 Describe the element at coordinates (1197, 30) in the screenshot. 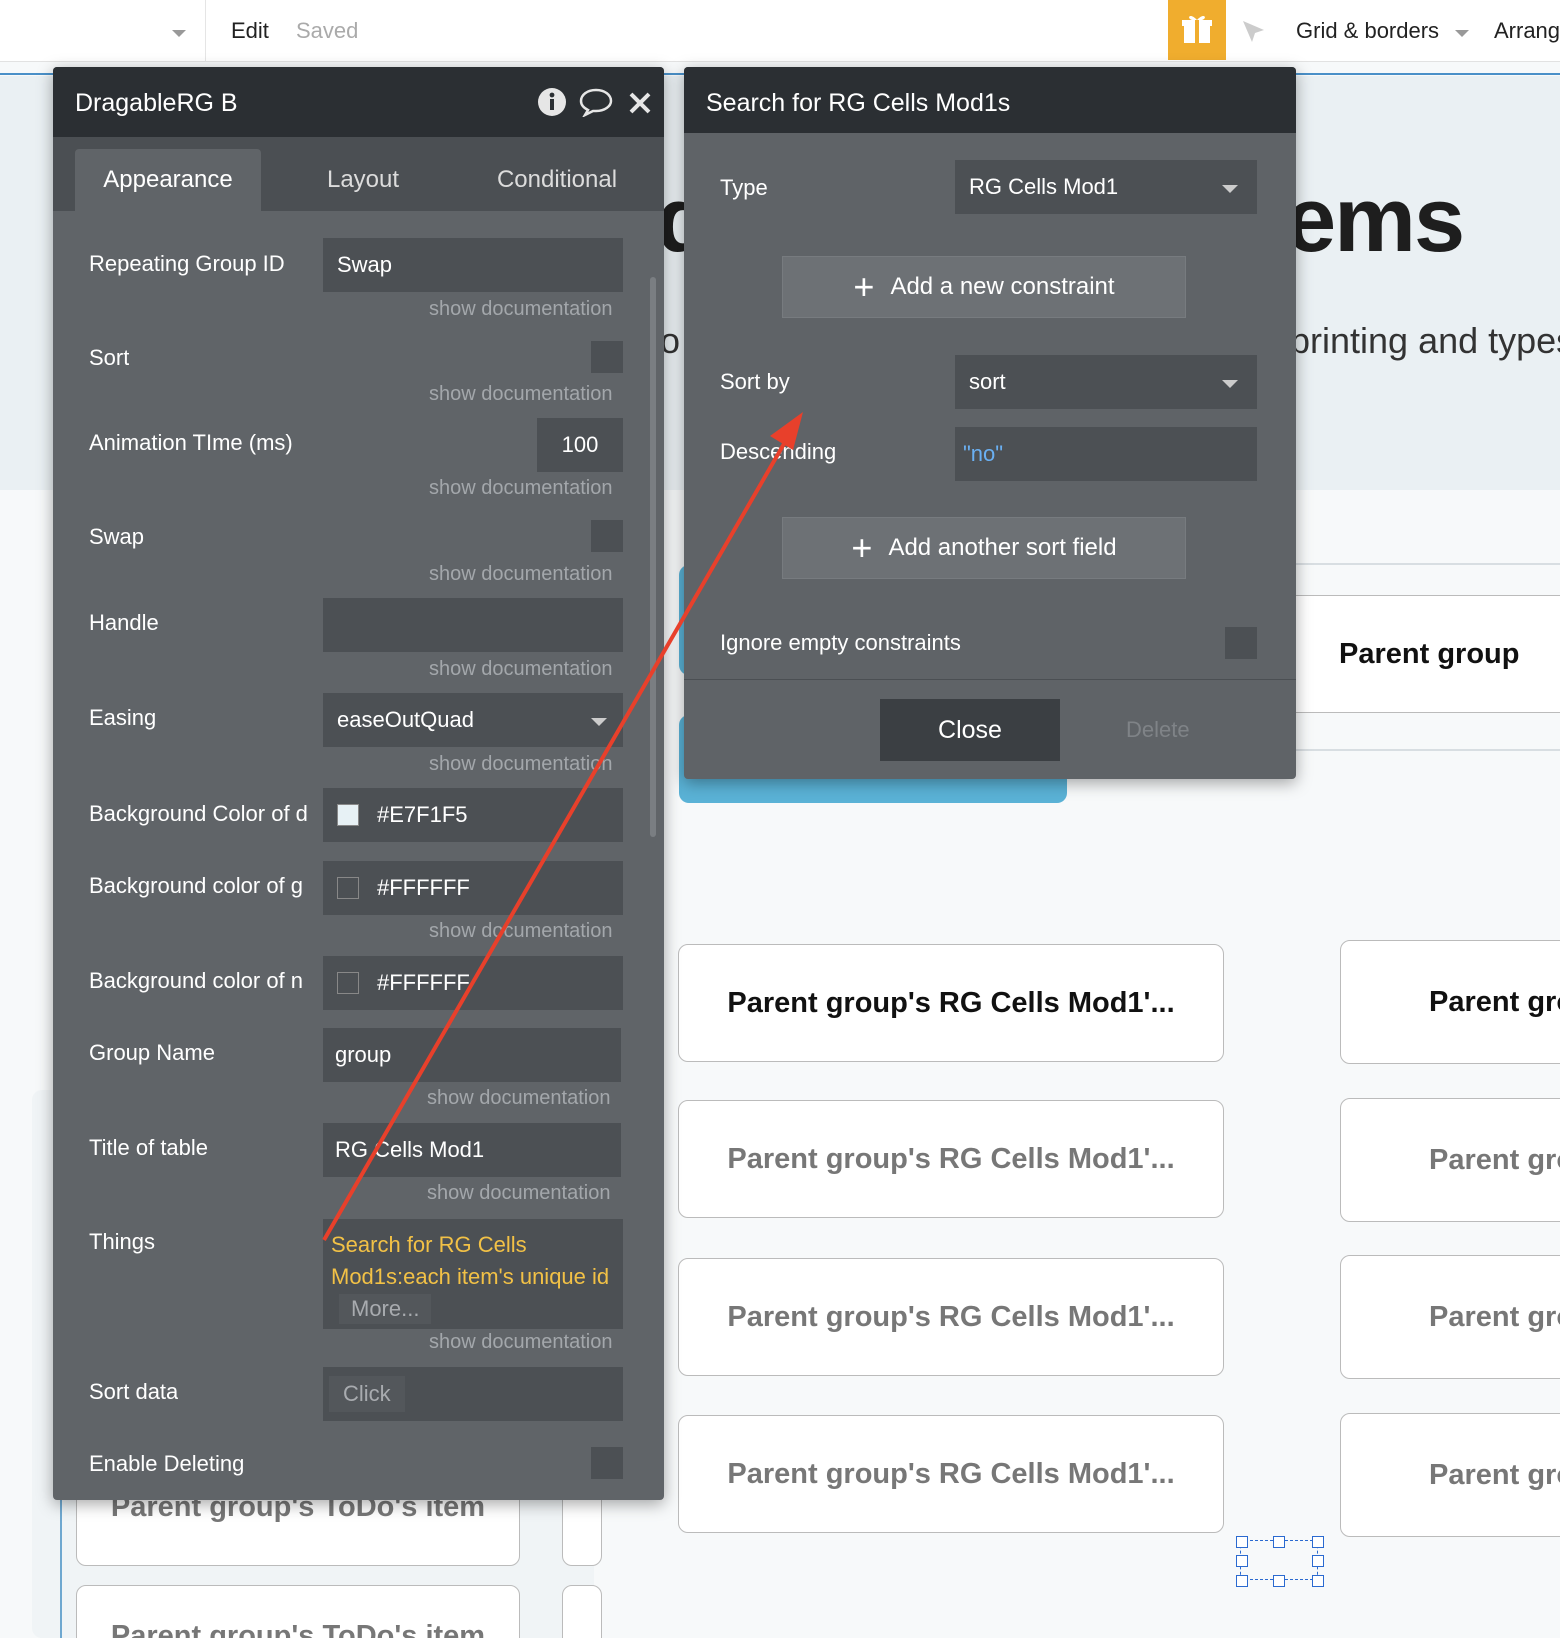

I see `gift-button` at that location.